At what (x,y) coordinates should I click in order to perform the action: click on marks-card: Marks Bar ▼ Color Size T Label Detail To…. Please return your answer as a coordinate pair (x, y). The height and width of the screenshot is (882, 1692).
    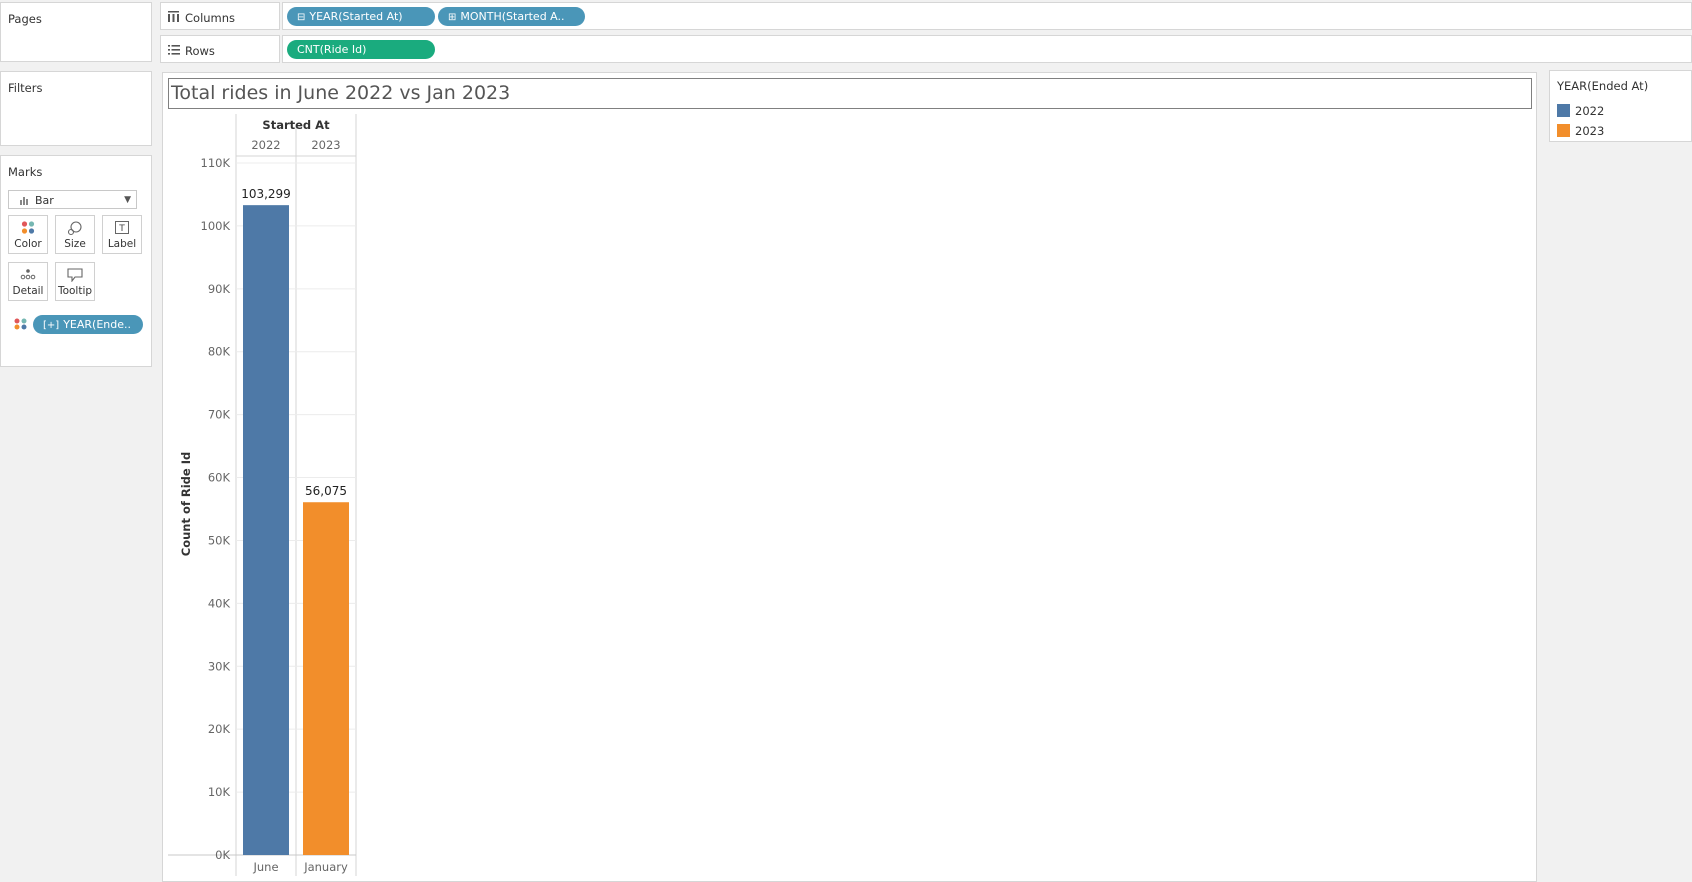
    Looking at the image, I should click on (76, 261).